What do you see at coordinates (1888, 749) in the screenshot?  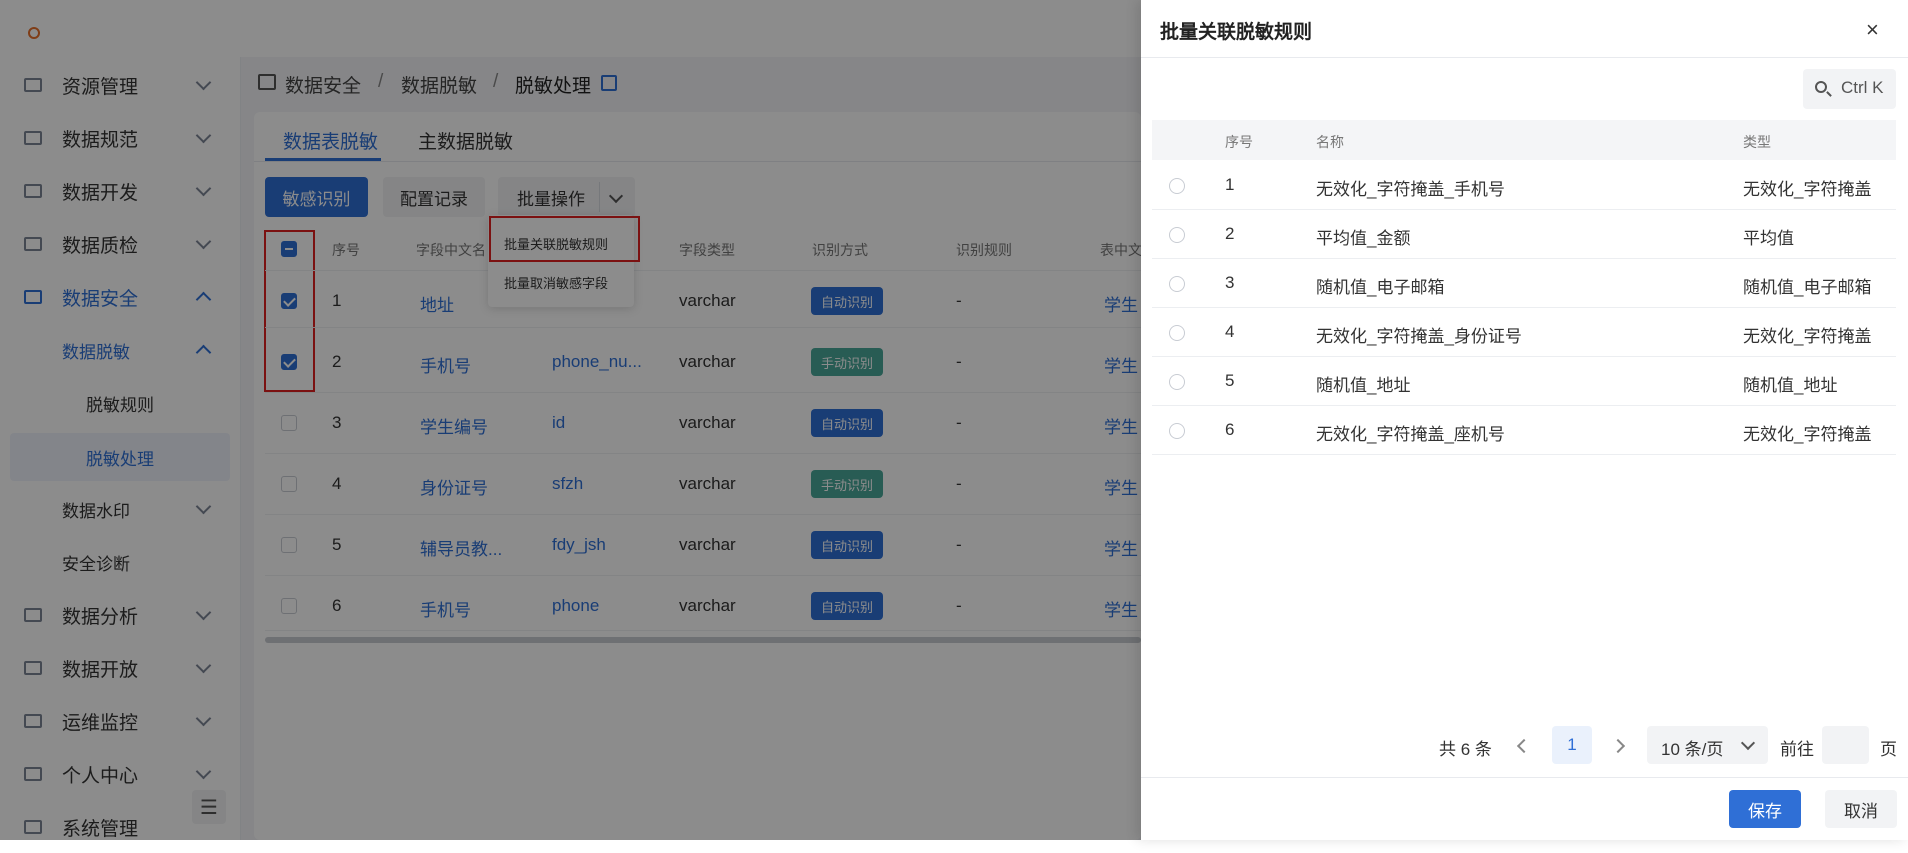 I see `page-unit-label: 页` at bounding box center [1888, 749].